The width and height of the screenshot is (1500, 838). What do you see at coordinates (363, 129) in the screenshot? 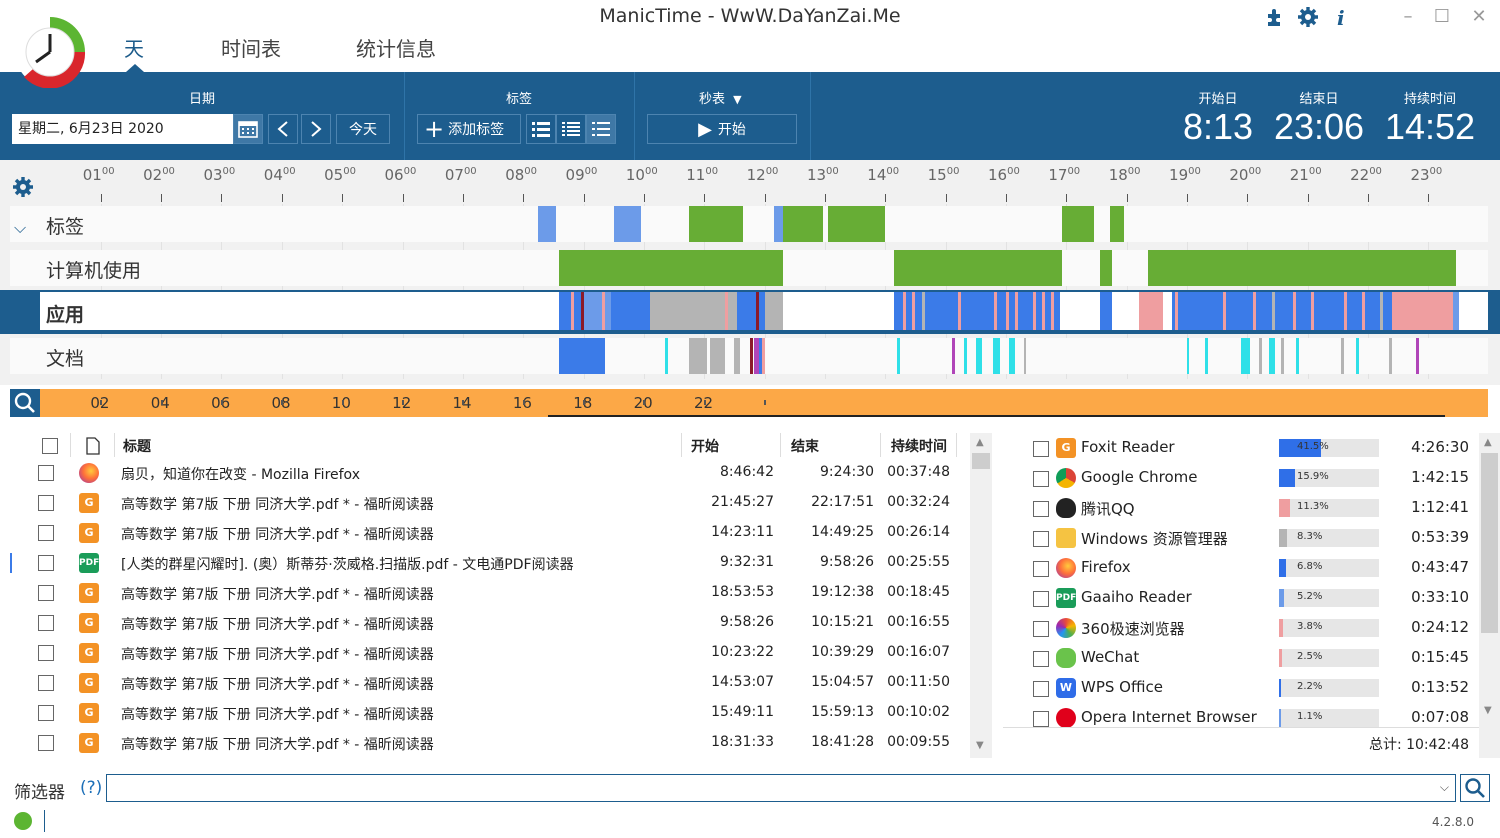
I see `today-button: 今天` at bounding box center [363, 129].